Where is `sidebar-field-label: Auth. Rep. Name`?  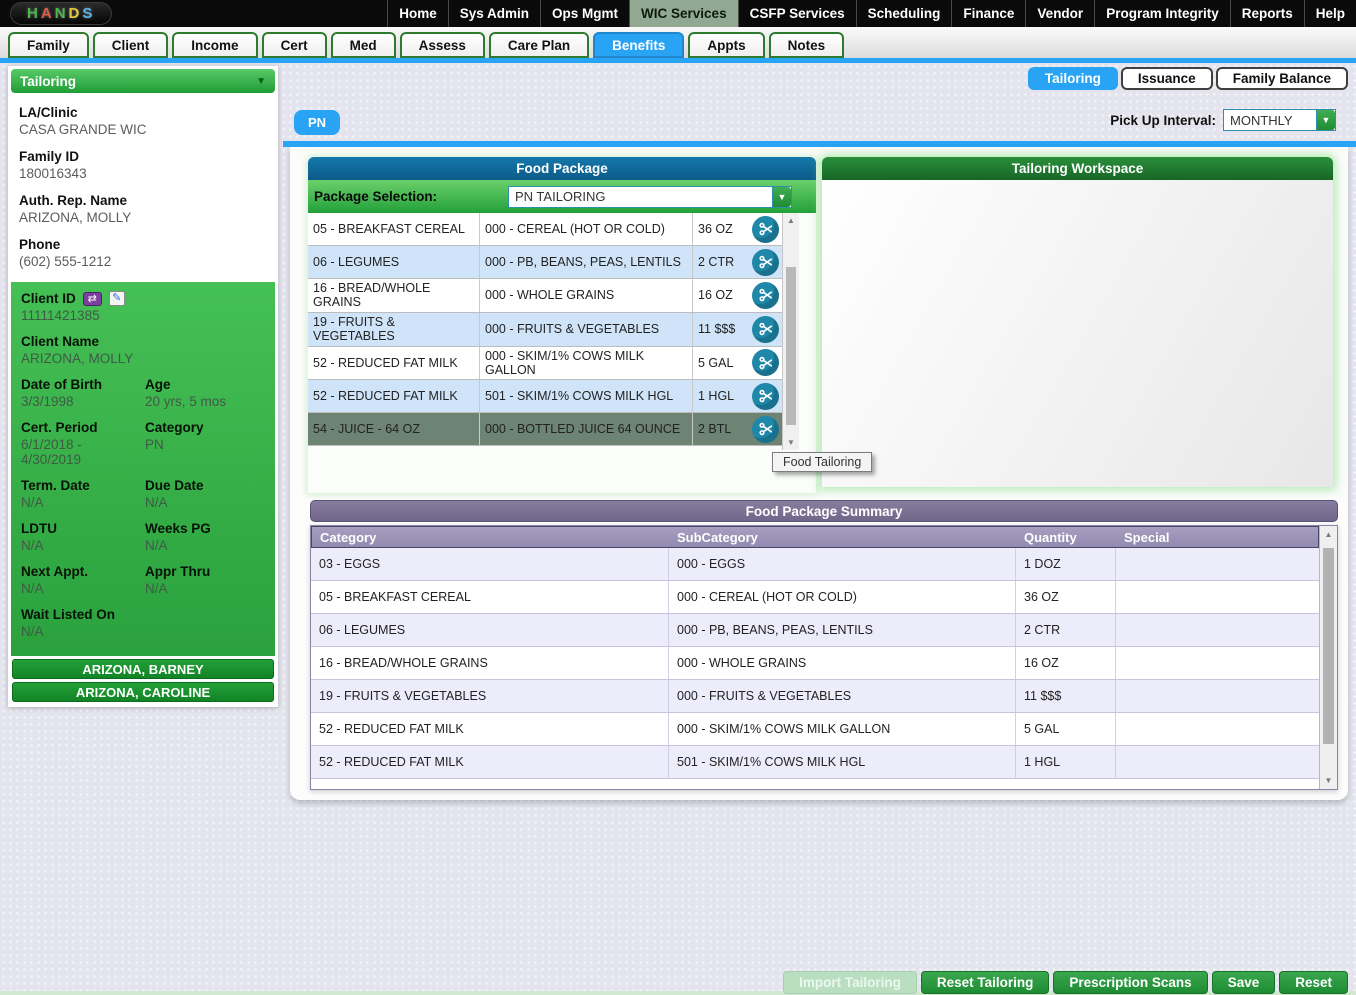
sidebar-field-label: Auth. Rep. Name is located at coordinates (73, 200).